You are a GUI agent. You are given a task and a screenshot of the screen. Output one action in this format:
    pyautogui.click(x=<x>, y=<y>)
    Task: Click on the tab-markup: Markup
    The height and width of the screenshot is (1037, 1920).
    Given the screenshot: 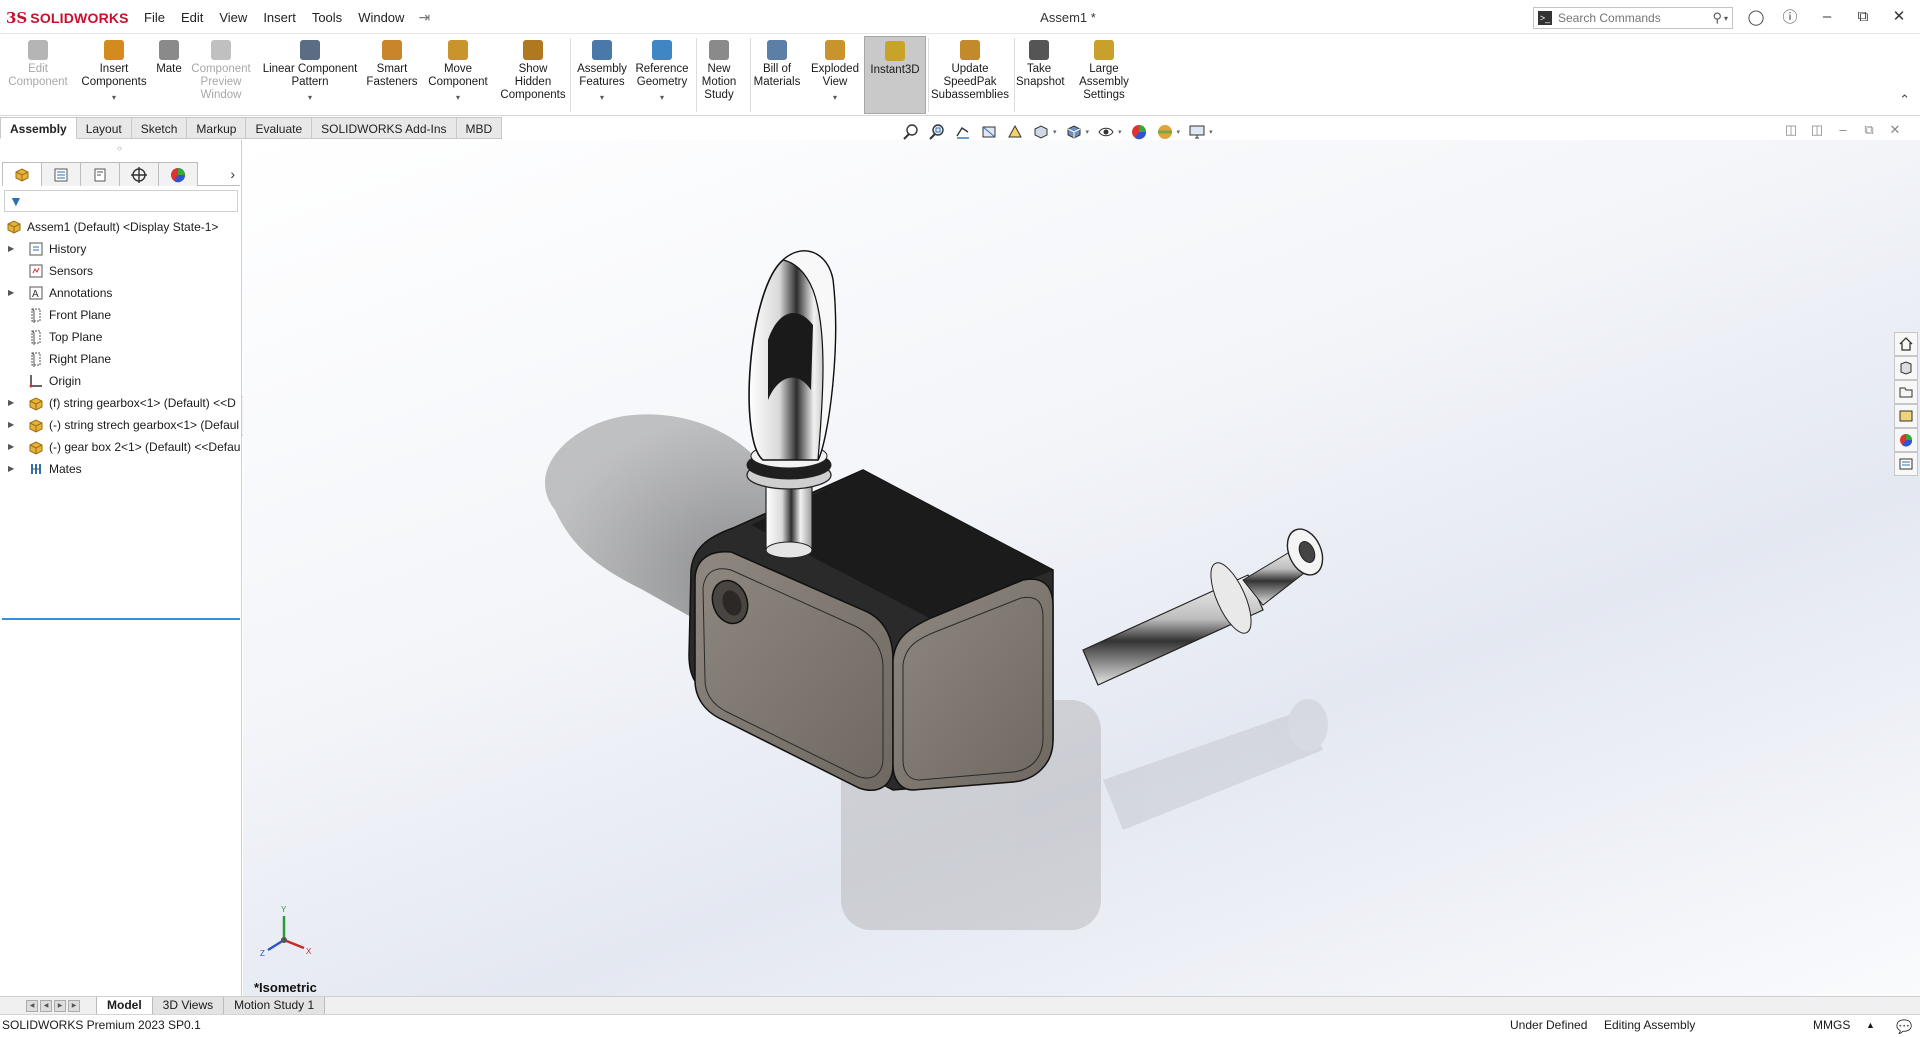 What is the action you would take?
    pyautogui.click(x=217, y=128)
    